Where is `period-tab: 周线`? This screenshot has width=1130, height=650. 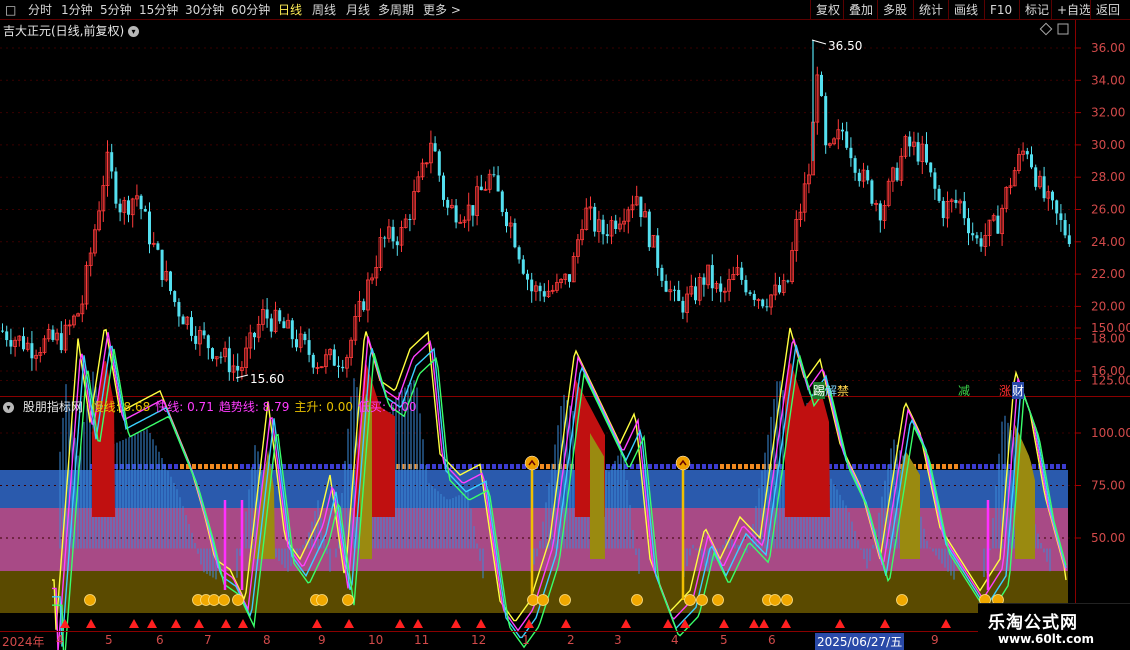 period-tab: 周线 is located at coordinates (324, 10).